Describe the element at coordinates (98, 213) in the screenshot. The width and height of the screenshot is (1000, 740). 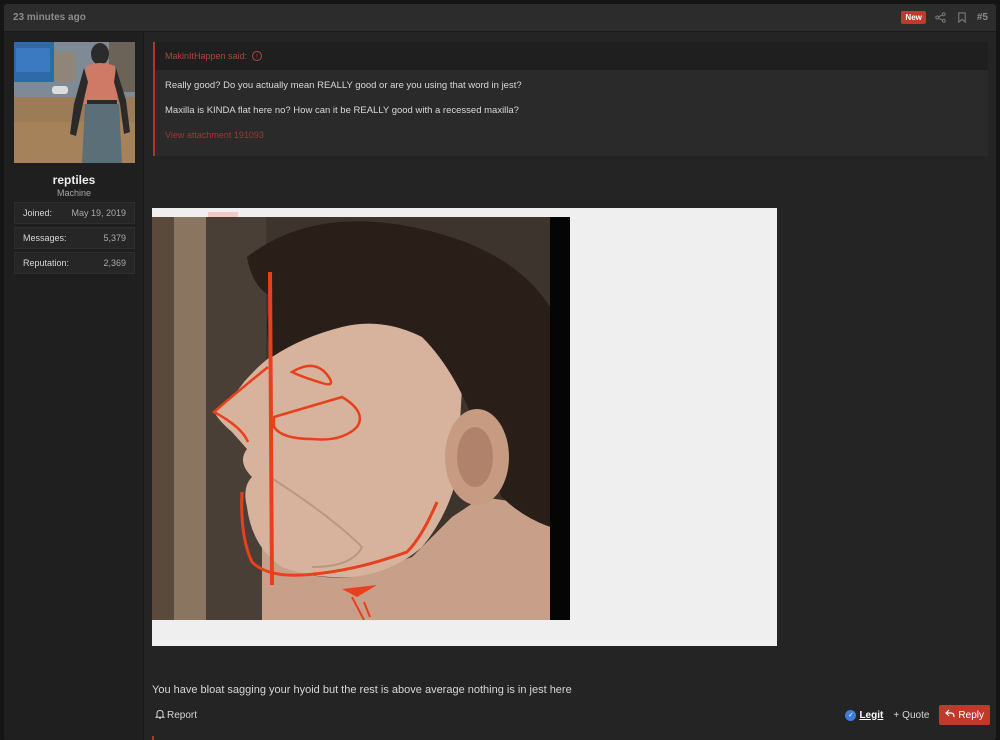
I see `stat-value: May 19, 2019` at that location.